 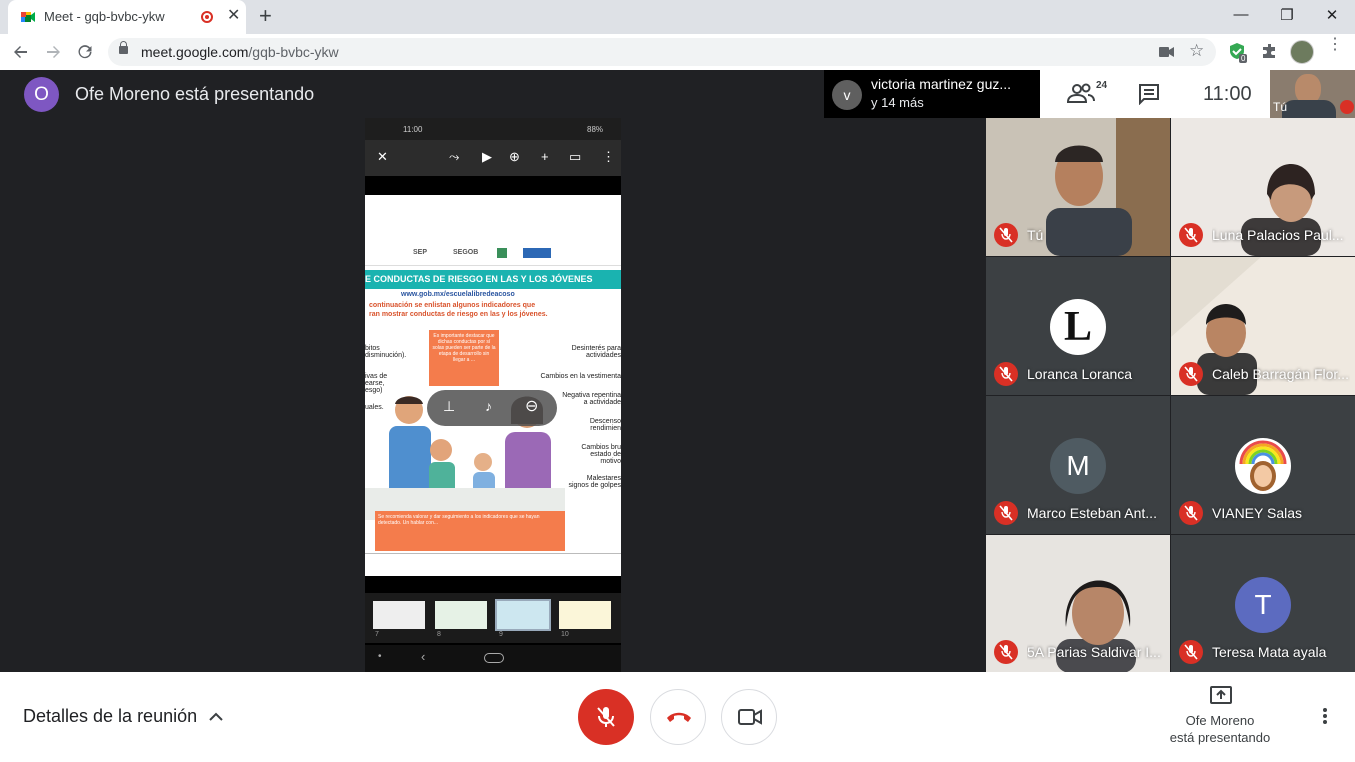 What do you see at coordinates (1167, 52) in the screenshot?
I see `camera-blocked-icon` at bounding box center [1167, 52].